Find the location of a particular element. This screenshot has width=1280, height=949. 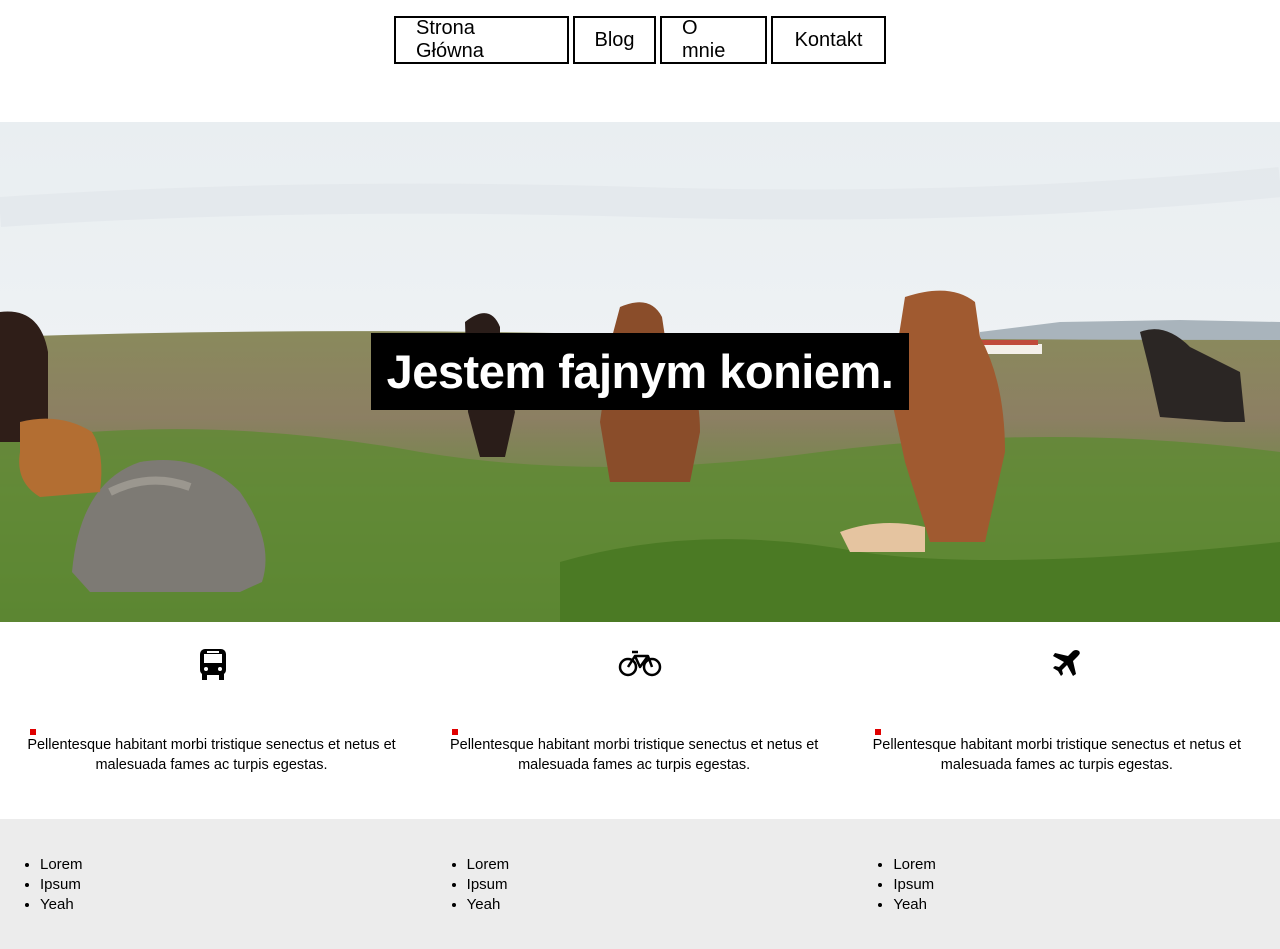

bicycle-icon is located at coordinates (640, 668).